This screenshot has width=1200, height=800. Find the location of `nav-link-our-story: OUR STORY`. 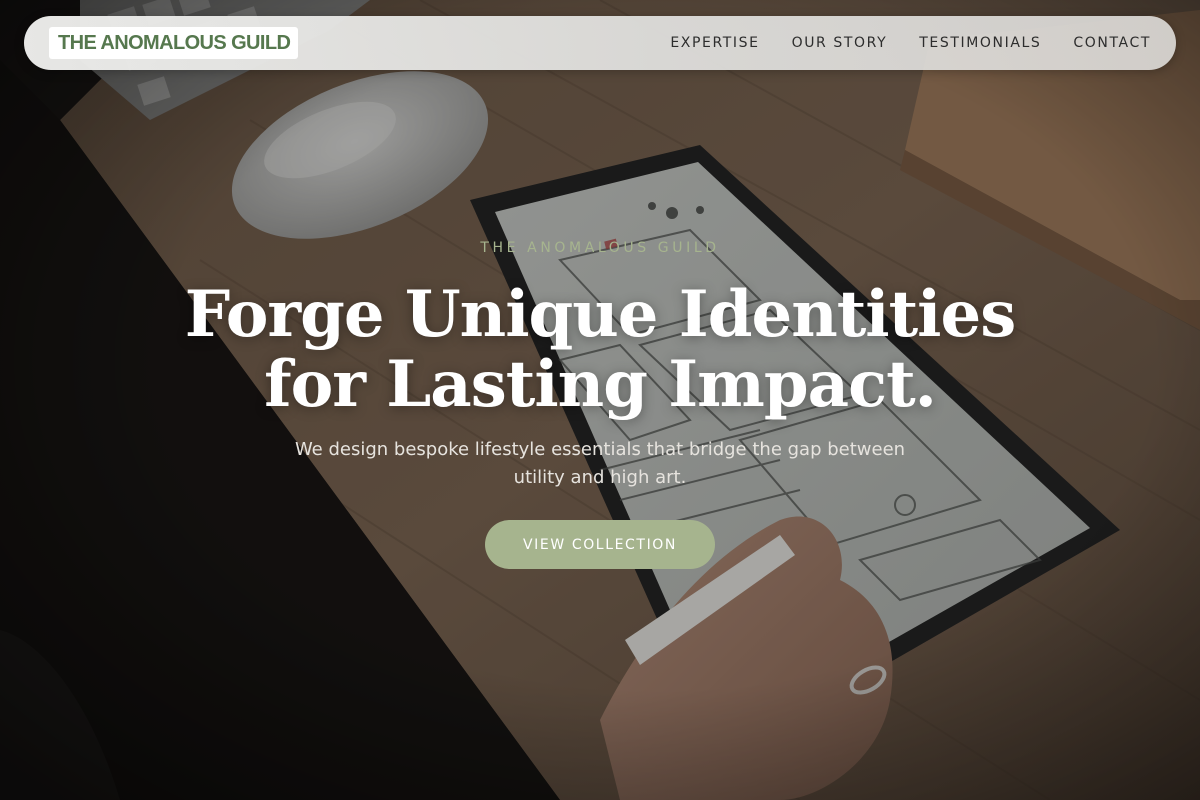

nav-link-our-story: OUR STORY is located at coordinates (840, 43).